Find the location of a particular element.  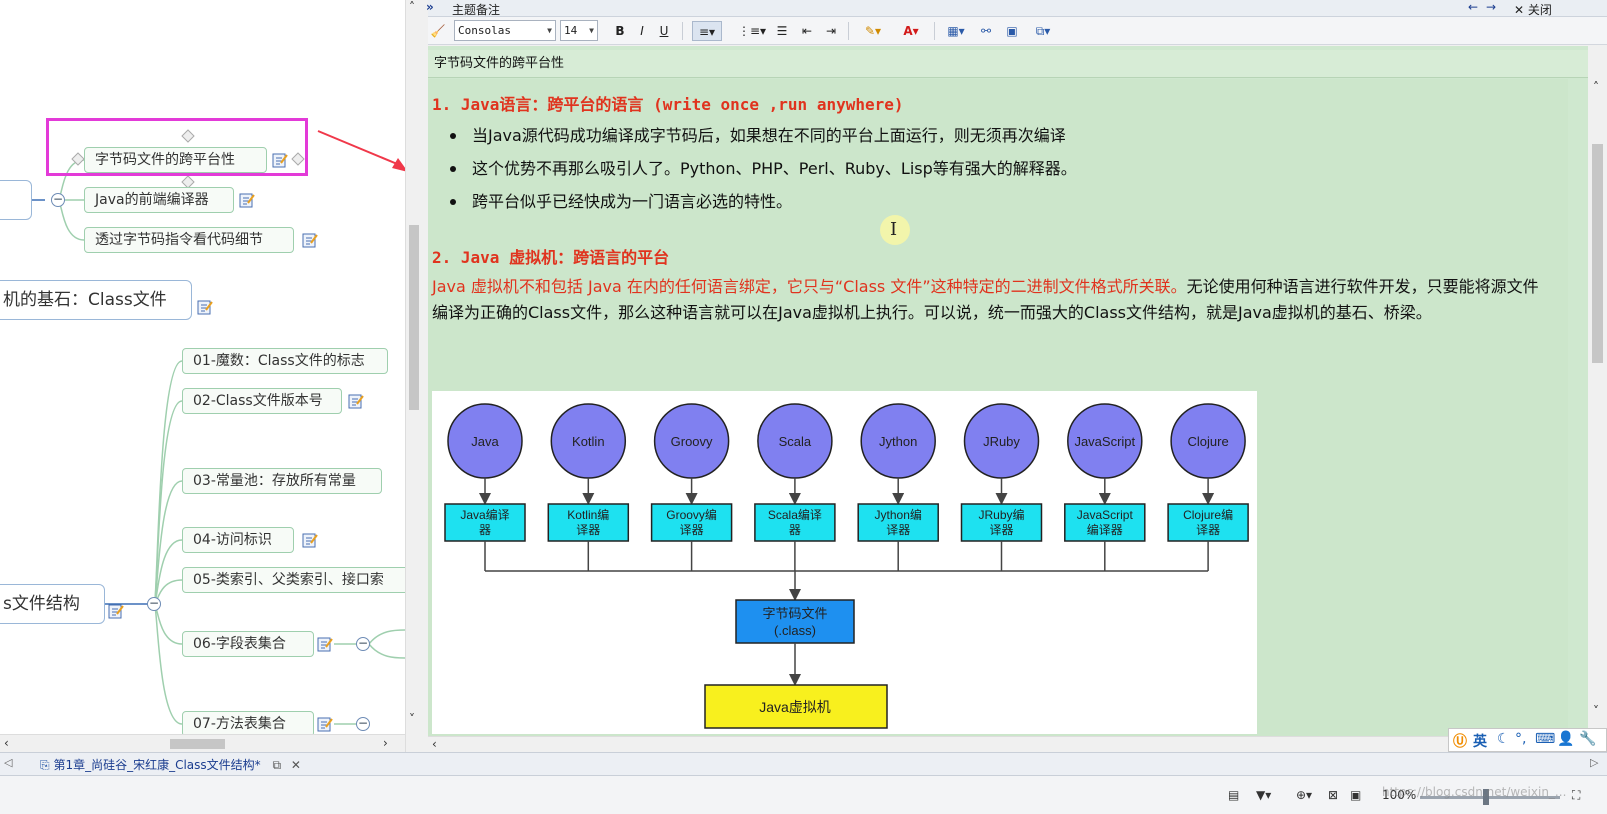

mindmap-topic-version: 02-Class文件版本号 is located at coordinates (262, 401).